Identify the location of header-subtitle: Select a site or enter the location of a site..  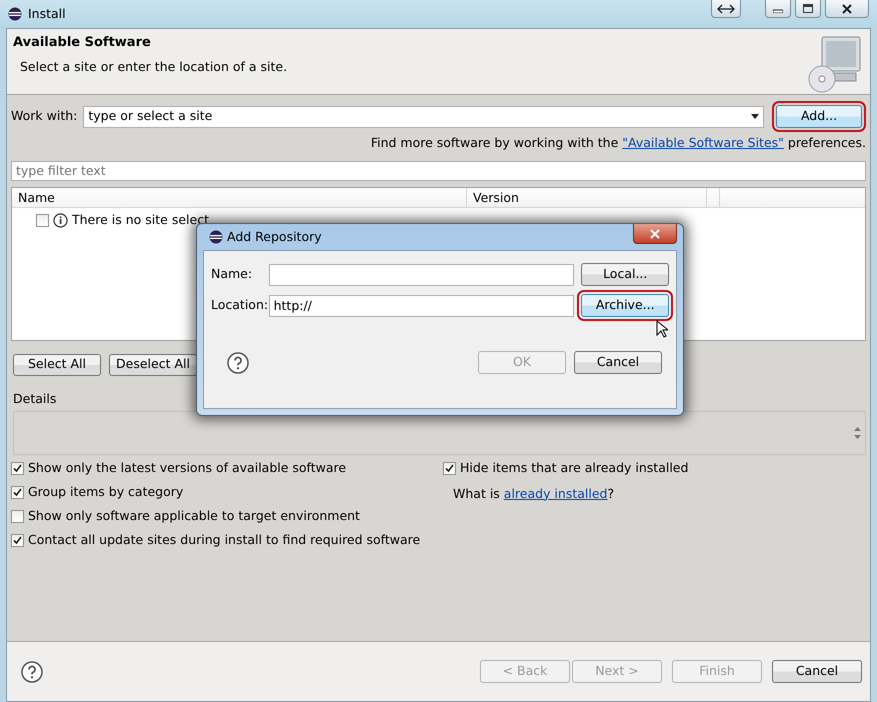
(153, 67).